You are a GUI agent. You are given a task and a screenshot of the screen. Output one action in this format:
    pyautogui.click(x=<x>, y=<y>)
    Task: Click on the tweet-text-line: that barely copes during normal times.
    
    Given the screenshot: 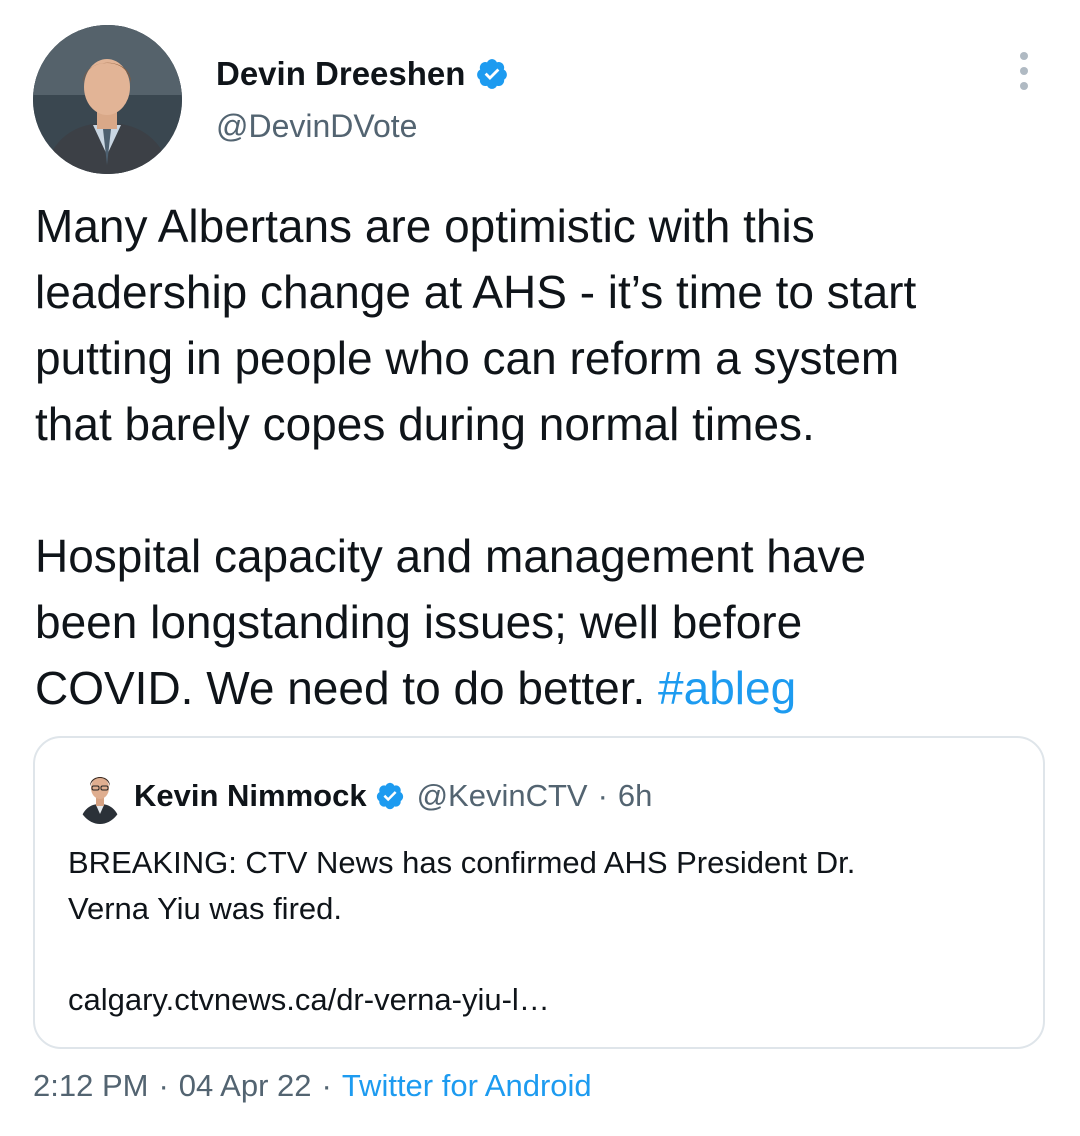 What is the action you would take?
    pyautogui.click(x=425, y=424)
    